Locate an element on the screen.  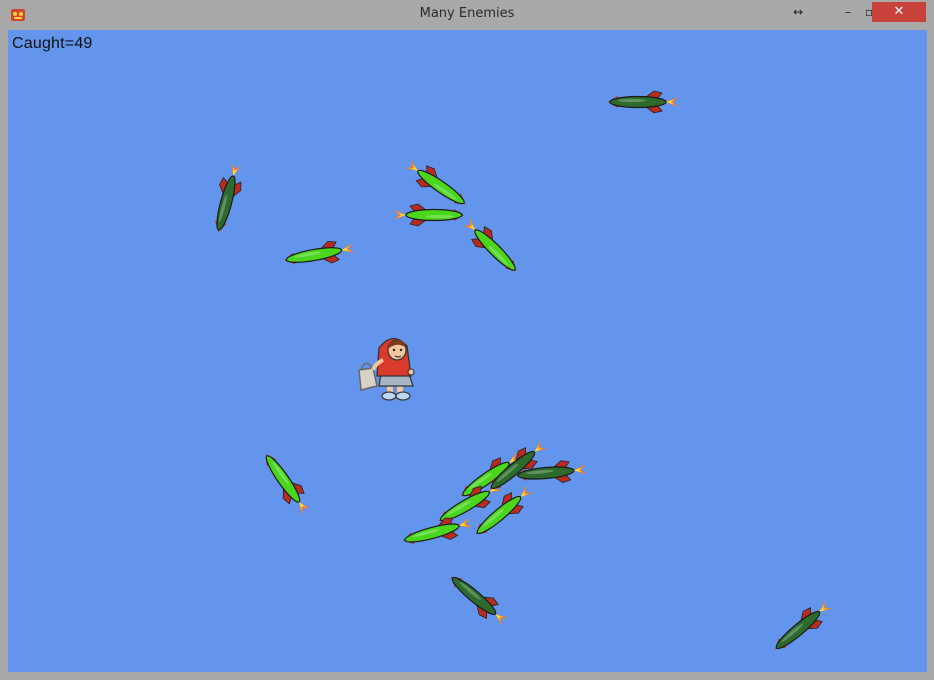
close-icon: ✕ is located at coordinates (899, 11).